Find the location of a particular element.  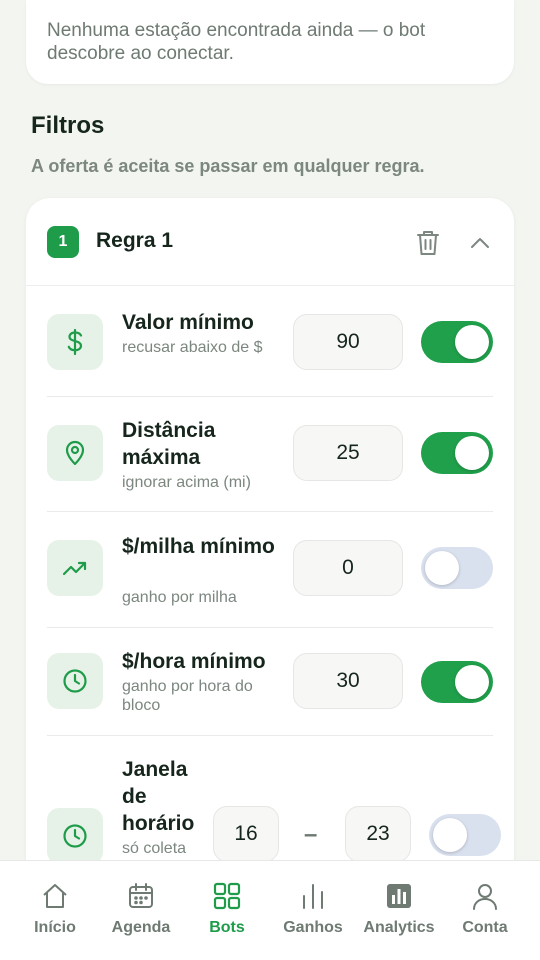

row-title: Valor mínimo is located at coordinates (188, 322).